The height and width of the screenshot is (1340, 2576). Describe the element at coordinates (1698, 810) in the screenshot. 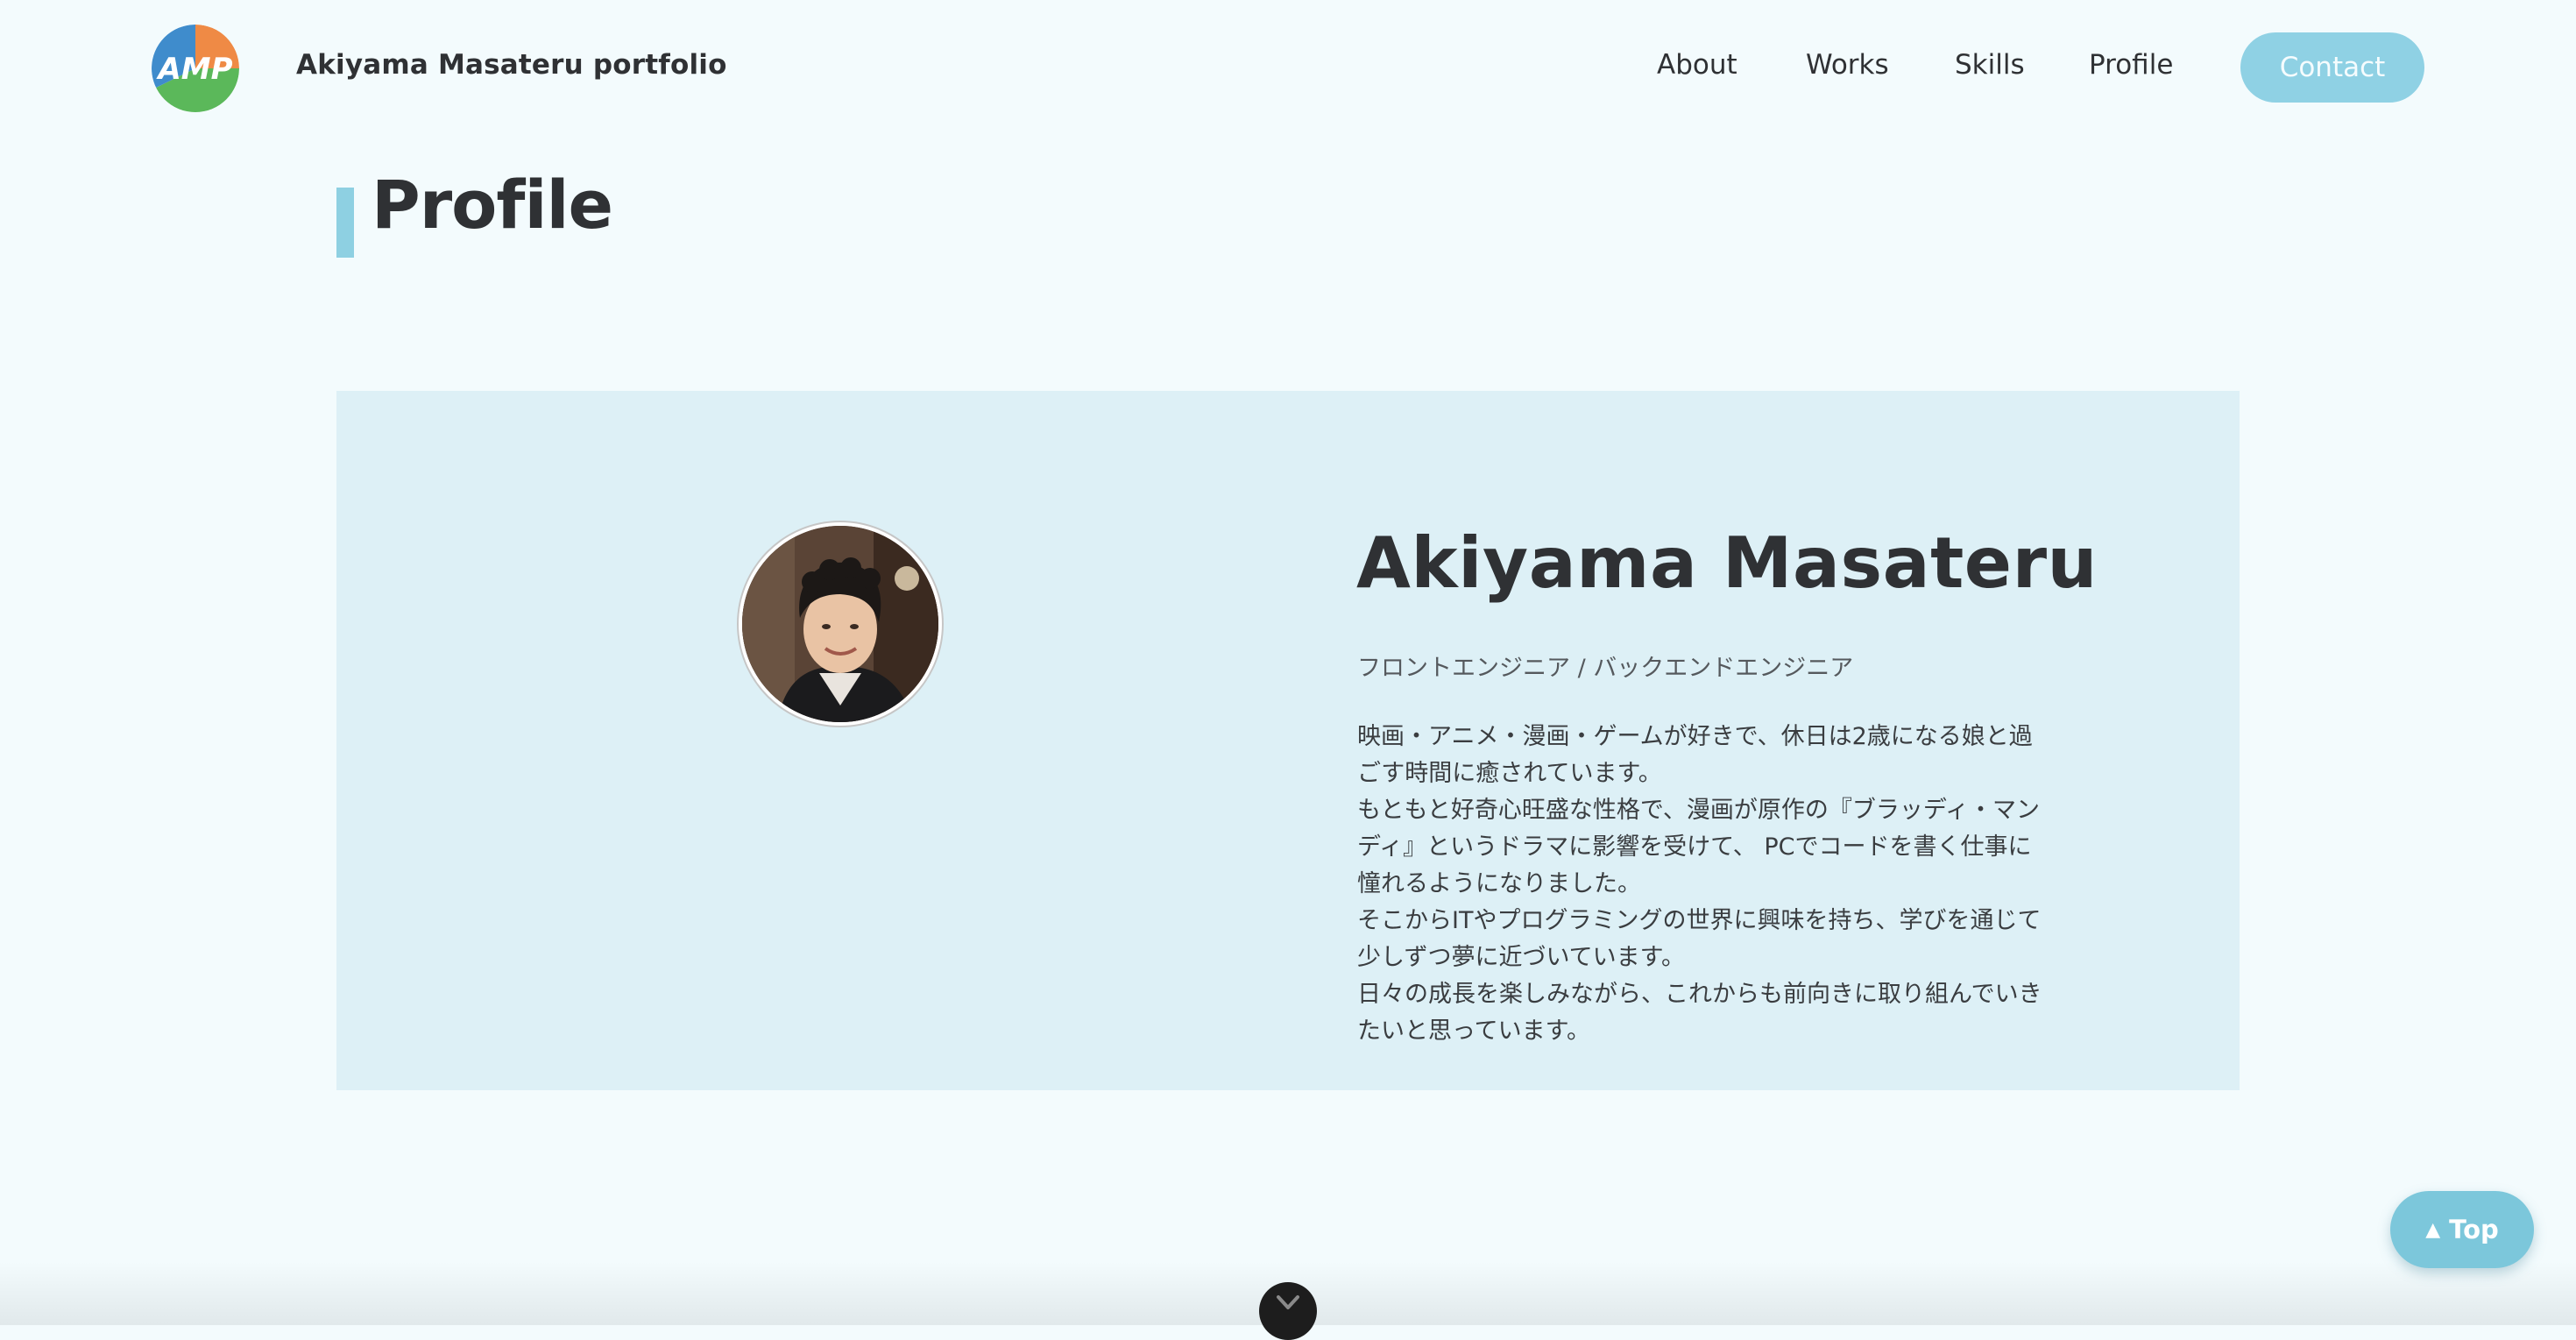

I see `bio-line: もともと好奇心旺盛な性格で、漫画が原作の『ブラッディ・マン` at that location.